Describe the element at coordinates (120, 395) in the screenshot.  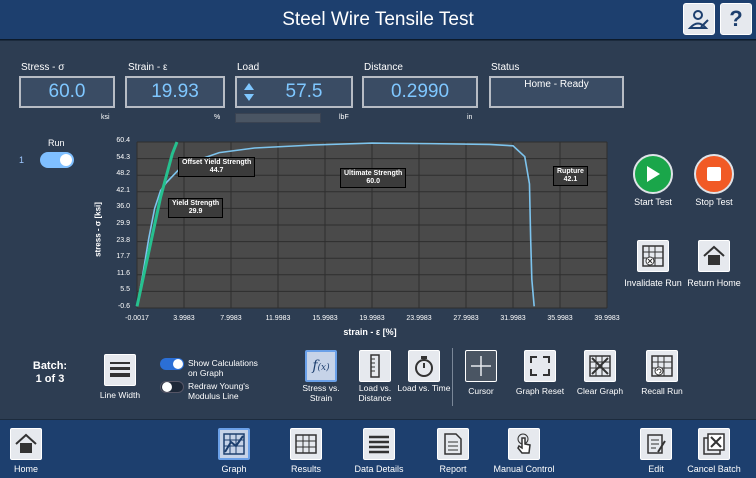
I see `line-width-label: Line Width` at that location.